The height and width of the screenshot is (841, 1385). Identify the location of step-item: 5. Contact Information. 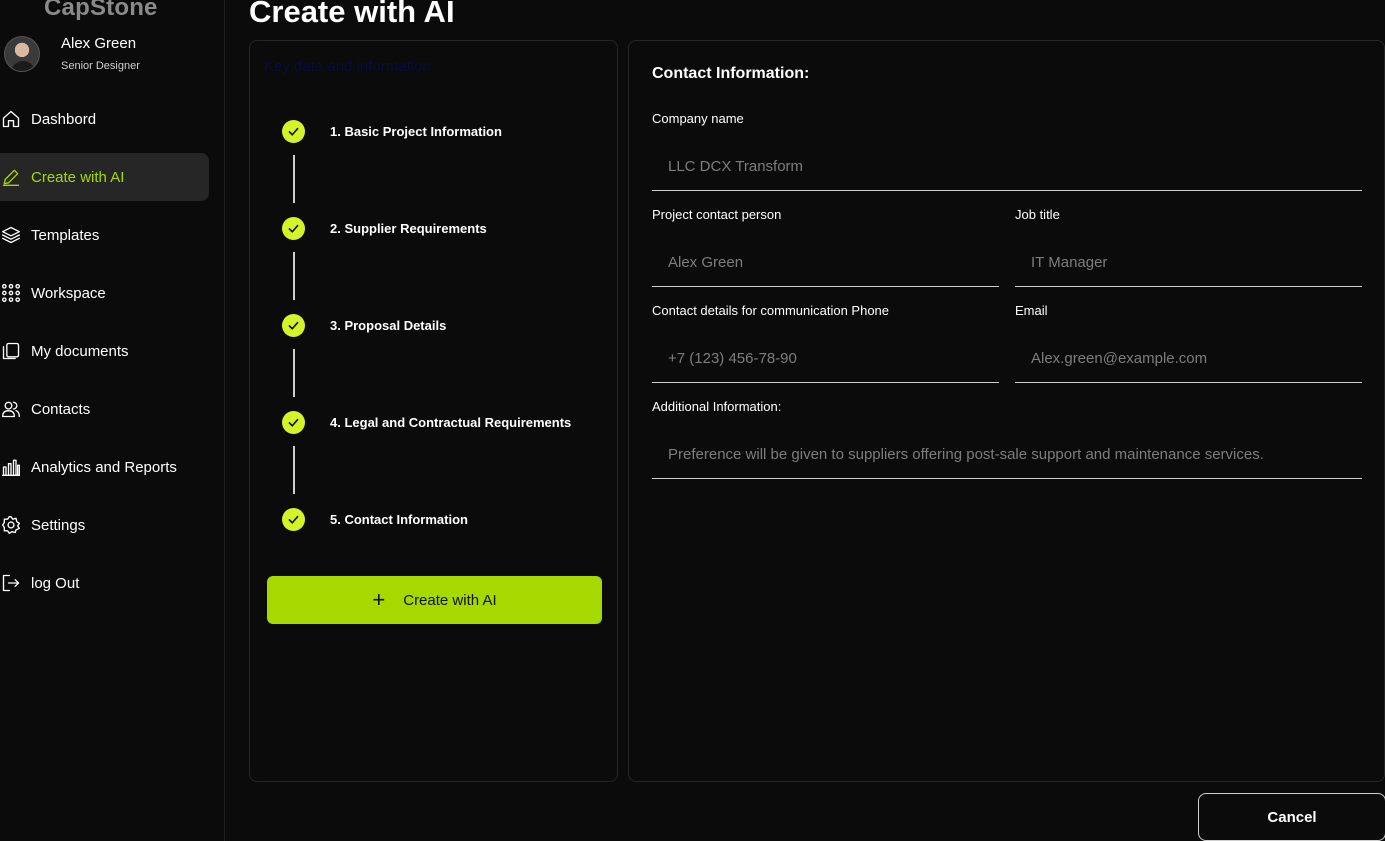
(375, 519).